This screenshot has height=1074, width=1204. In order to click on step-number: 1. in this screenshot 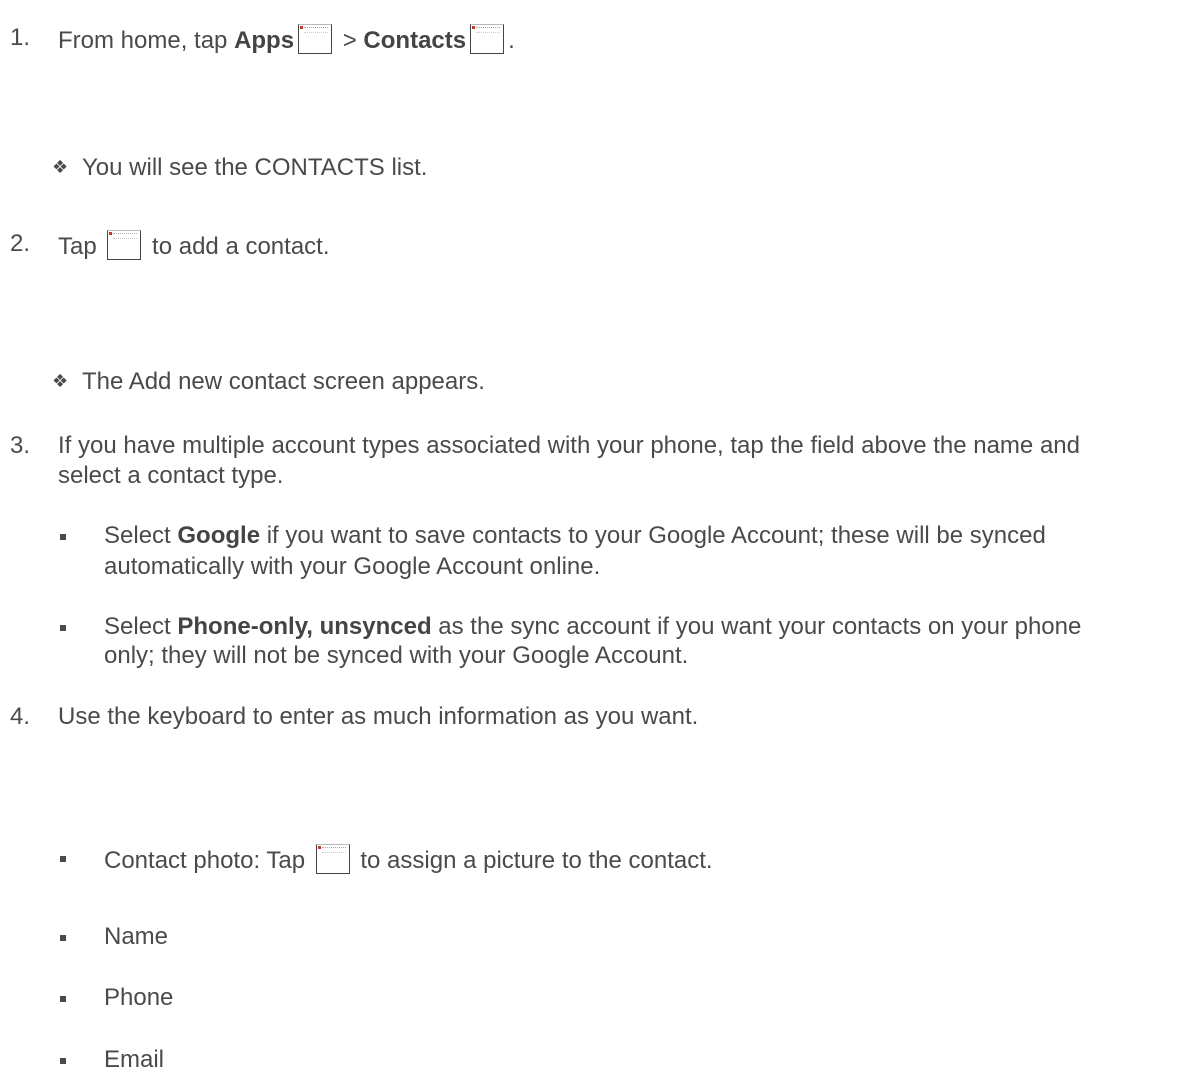, I will do `click(20, 37)`.